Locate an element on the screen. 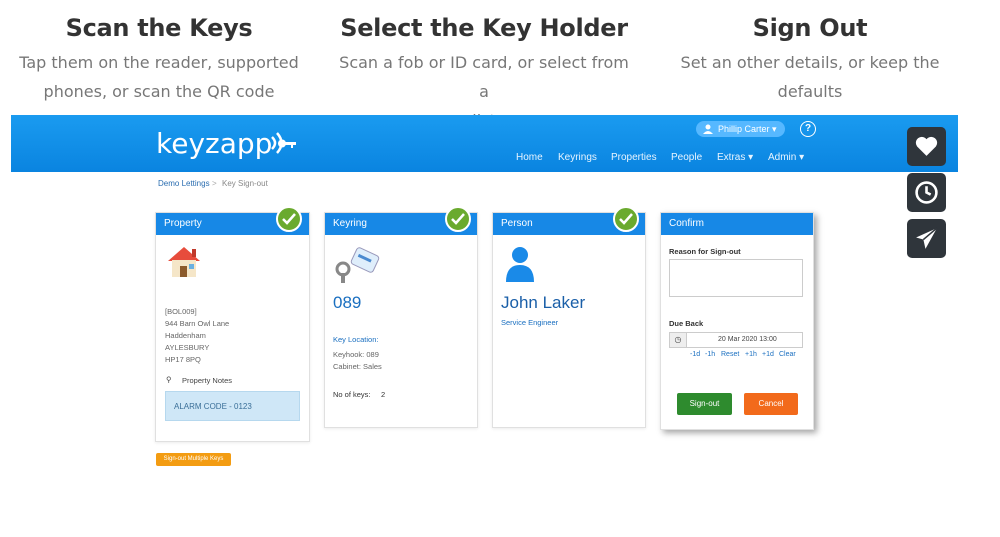  sign-out-multiple-button: Sign-out Multiple Keys is located at coordinates (193, 459).